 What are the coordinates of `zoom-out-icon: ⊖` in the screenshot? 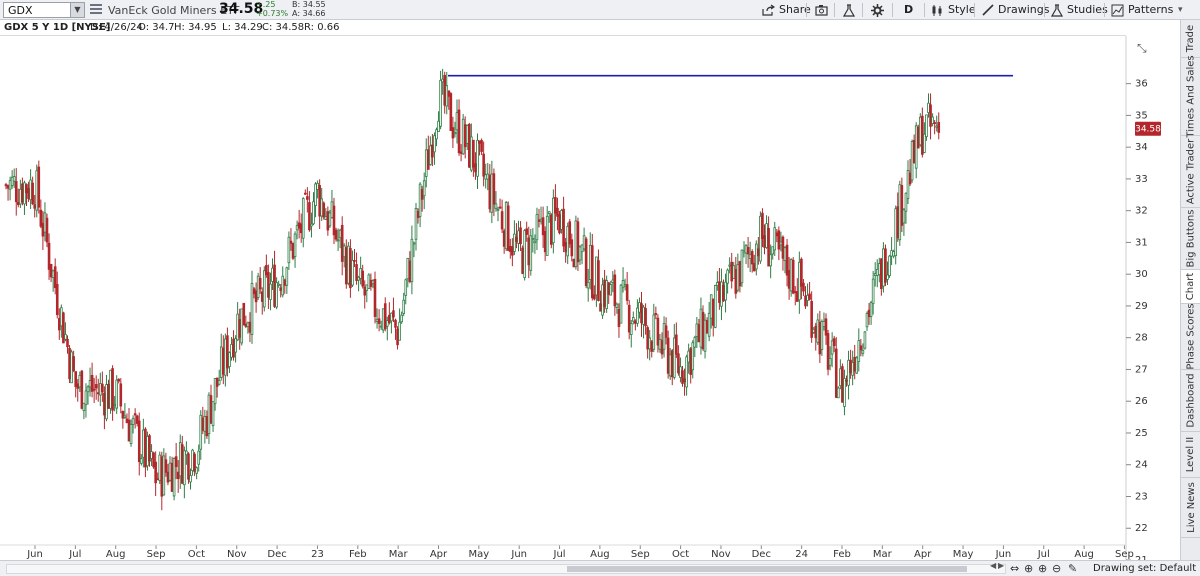 It's located at (1056, 568).